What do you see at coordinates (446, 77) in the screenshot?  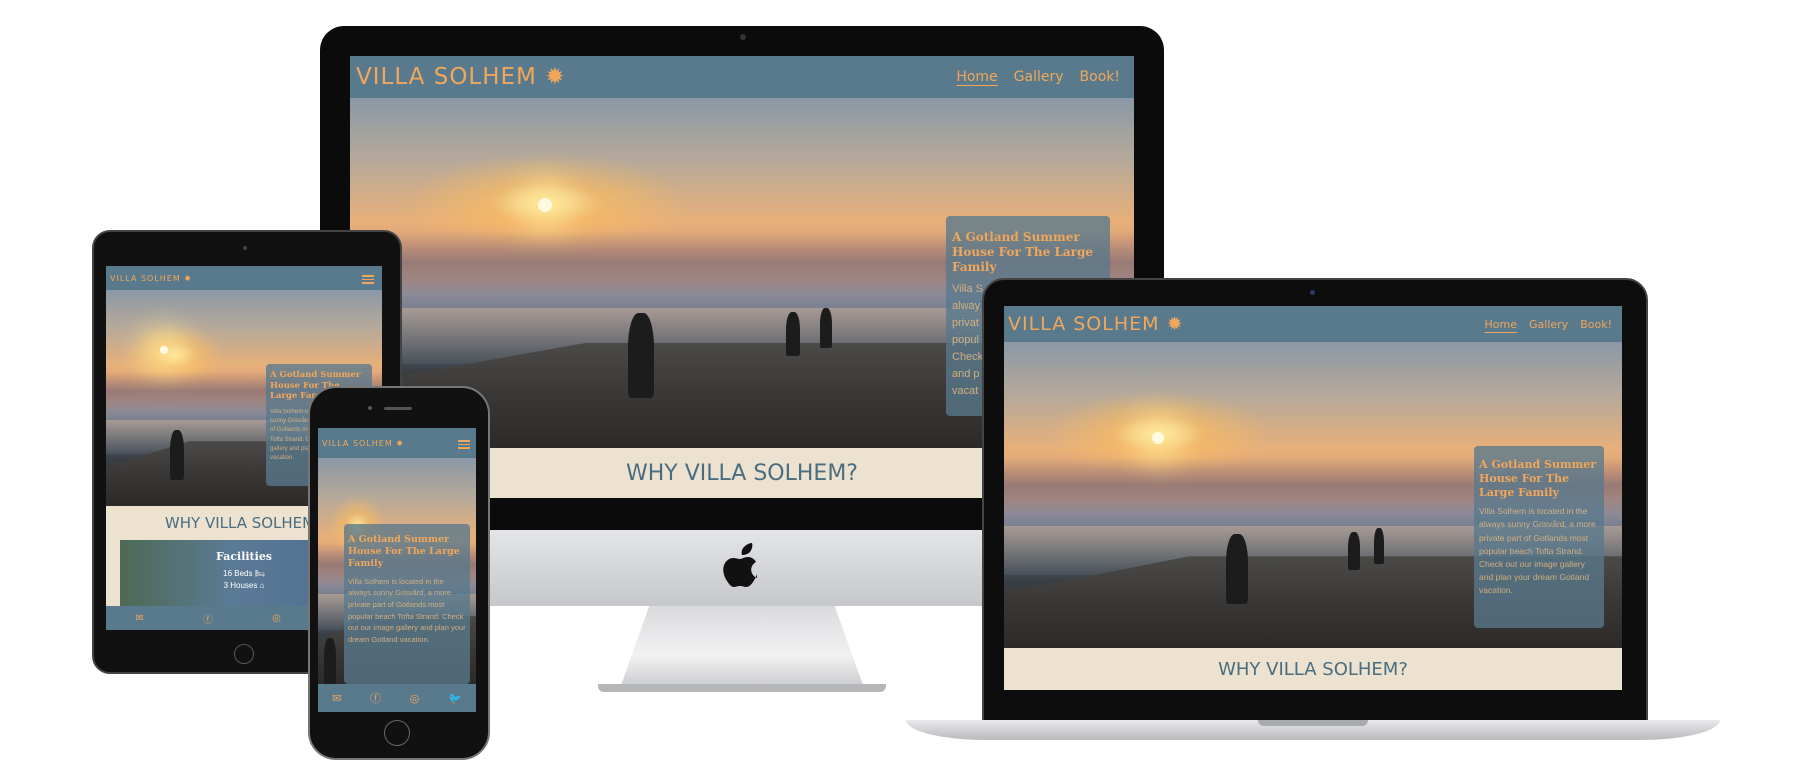 I see `brand-name: VILLA SOLHEM` at bounding box center [446, 77].